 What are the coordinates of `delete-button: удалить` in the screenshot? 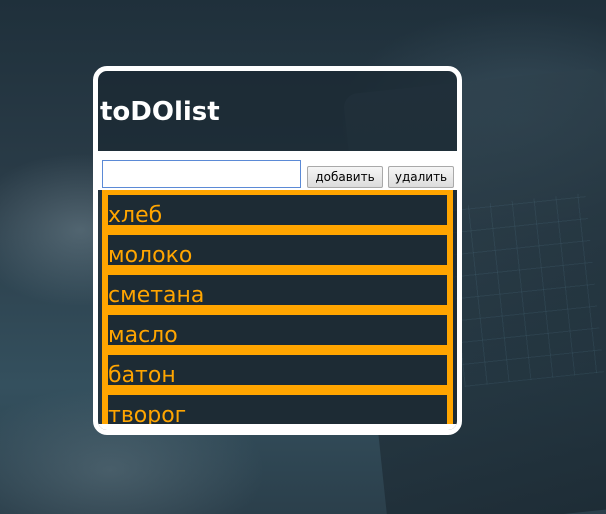 It's located at (421, 177).